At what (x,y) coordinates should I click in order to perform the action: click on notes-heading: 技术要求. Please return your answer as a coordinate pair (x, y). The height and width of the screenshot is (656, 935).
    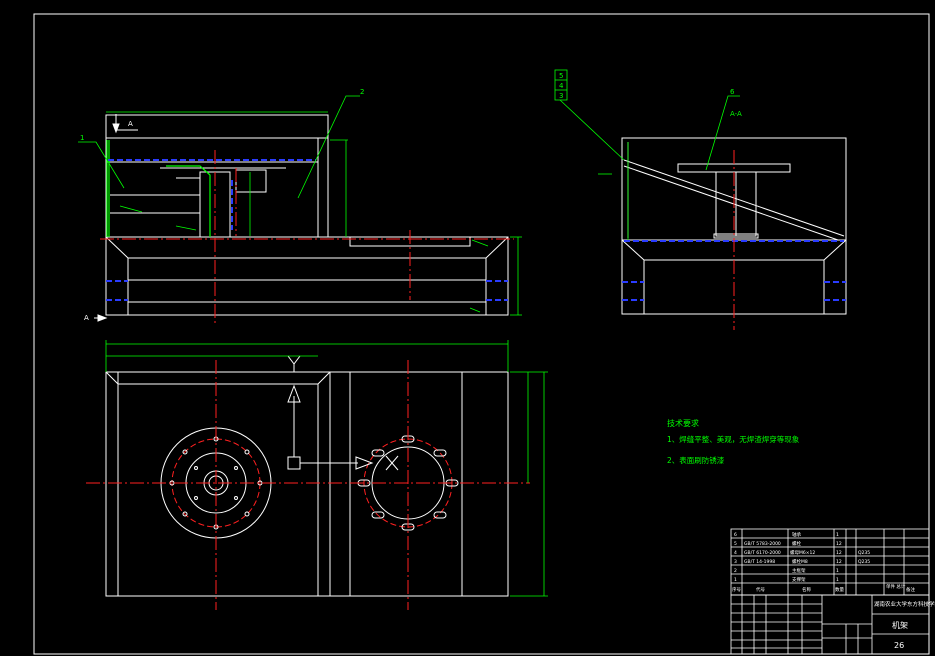
    Looking at the image, I should click on (683, 423).